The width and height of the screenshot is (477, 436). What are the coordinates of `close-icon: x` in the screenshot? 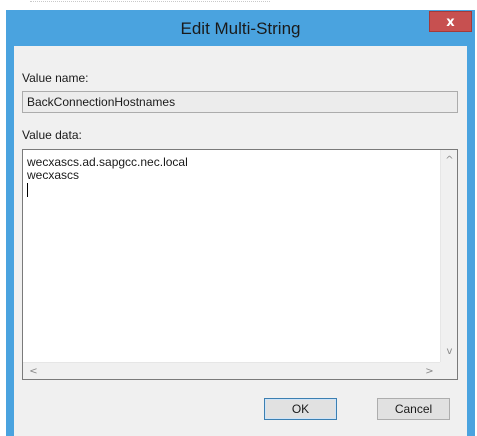 It's located at (450, 22).